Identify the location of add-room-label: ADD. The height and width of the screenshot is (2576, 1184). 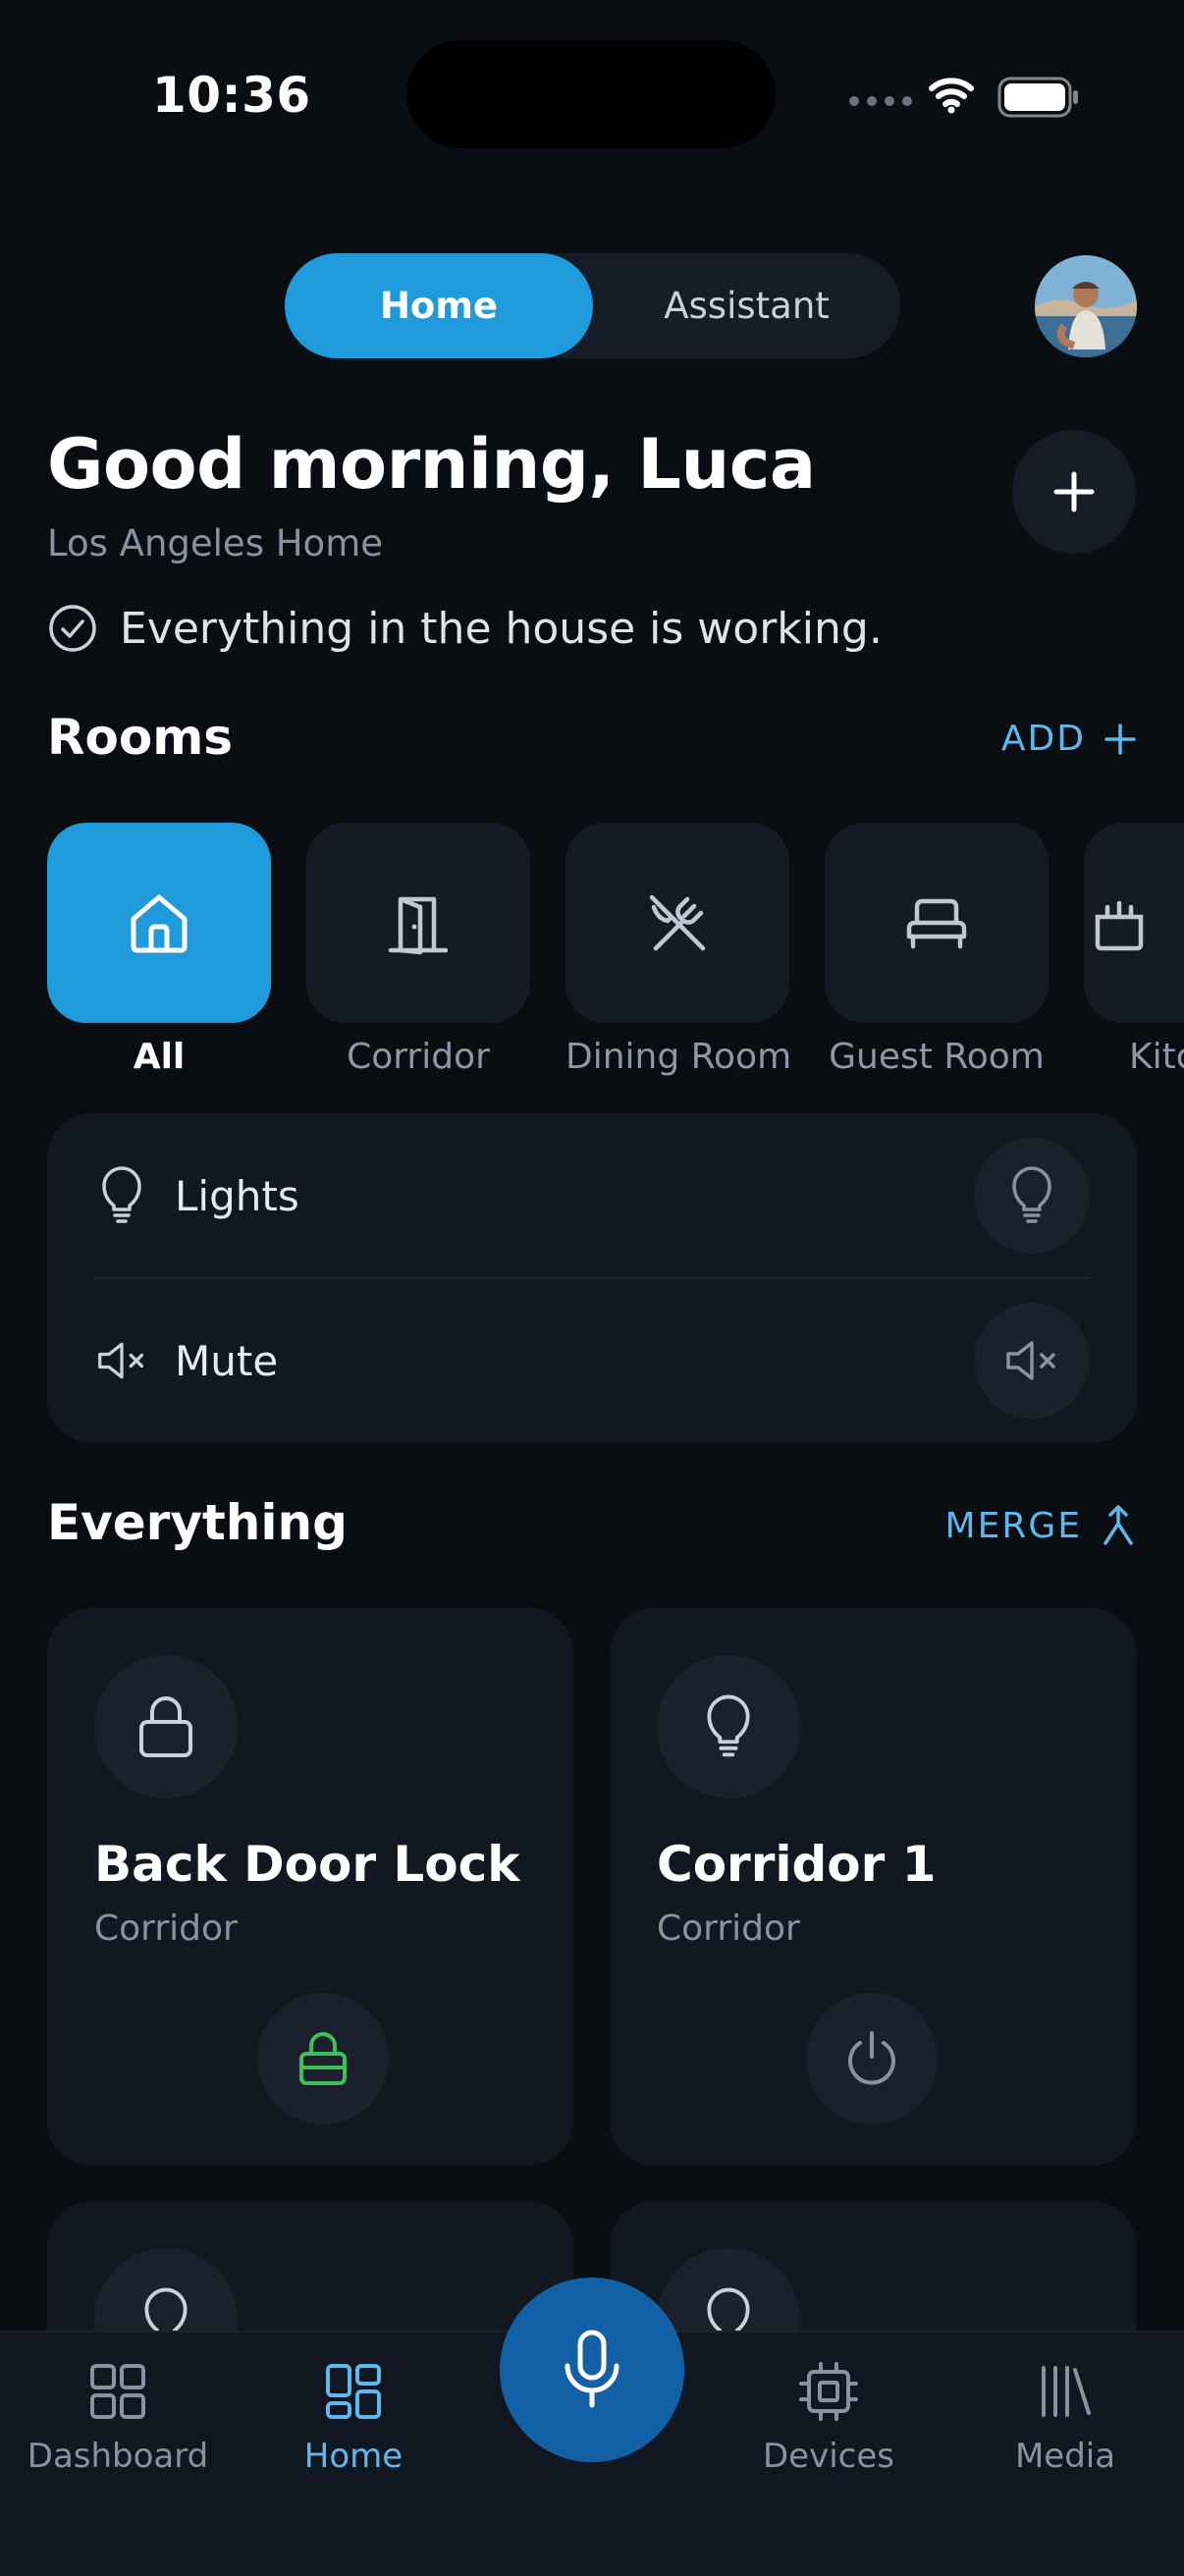
(1043, 739).